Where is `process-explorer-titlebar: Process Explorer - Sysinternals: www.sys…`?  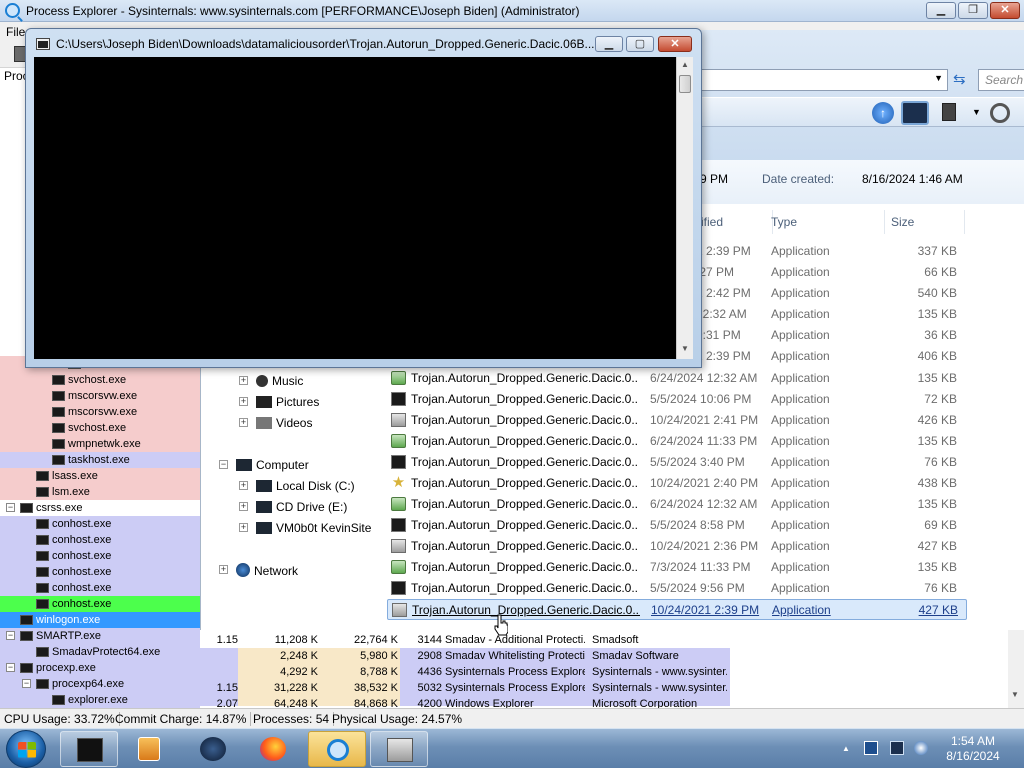 process-explorer-titlebar: Process Explorer - Sysinternals: www.sys… is located at coordinates (512, 11).